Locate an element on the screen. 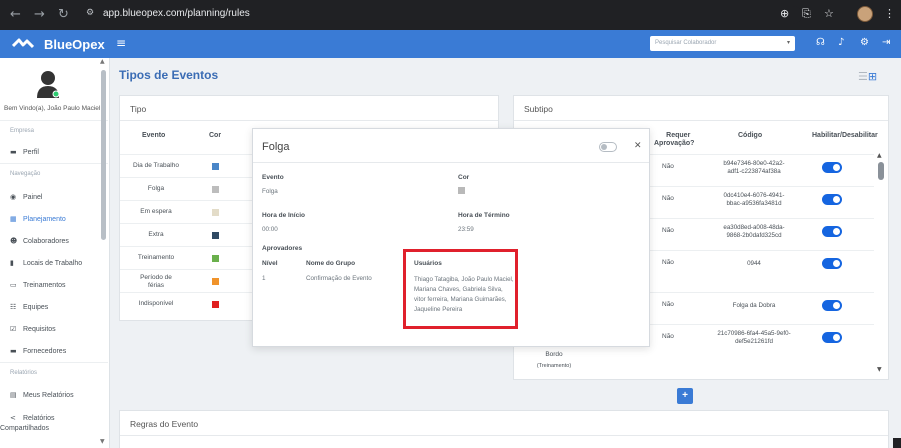 The width and height of the screenshot is (901, 448). tipo-name: Período de férias is located at coordinates (156, 282).